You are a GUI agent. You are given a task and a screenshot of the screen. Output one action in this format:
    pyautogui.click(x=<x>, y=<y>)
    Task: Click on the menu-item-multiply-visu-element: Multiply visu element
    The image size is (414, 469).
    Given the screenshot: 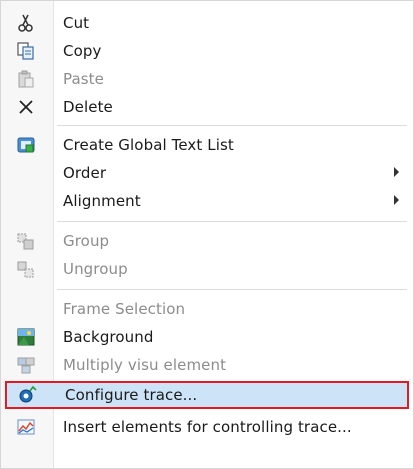 What is the action you would take?
    pyautogui.click(x=207, y=365)
    